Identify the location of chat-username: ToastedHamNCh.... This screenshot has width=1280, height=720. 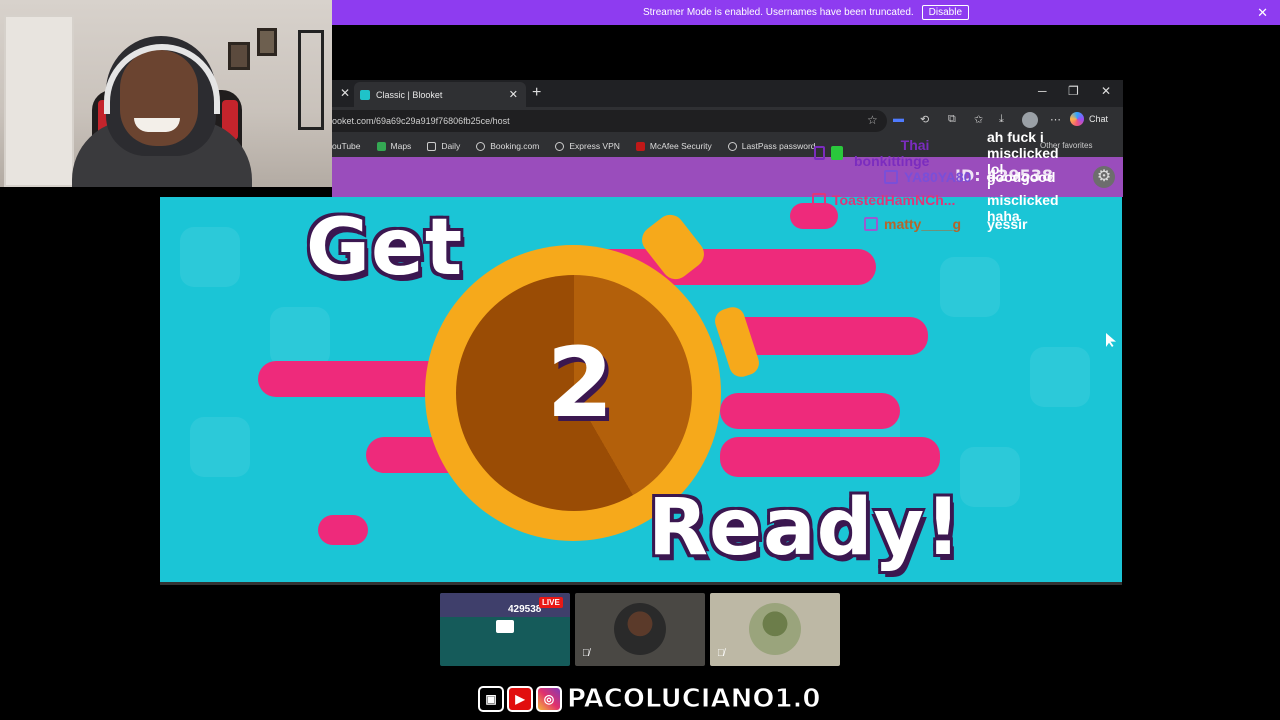
(894, 200).